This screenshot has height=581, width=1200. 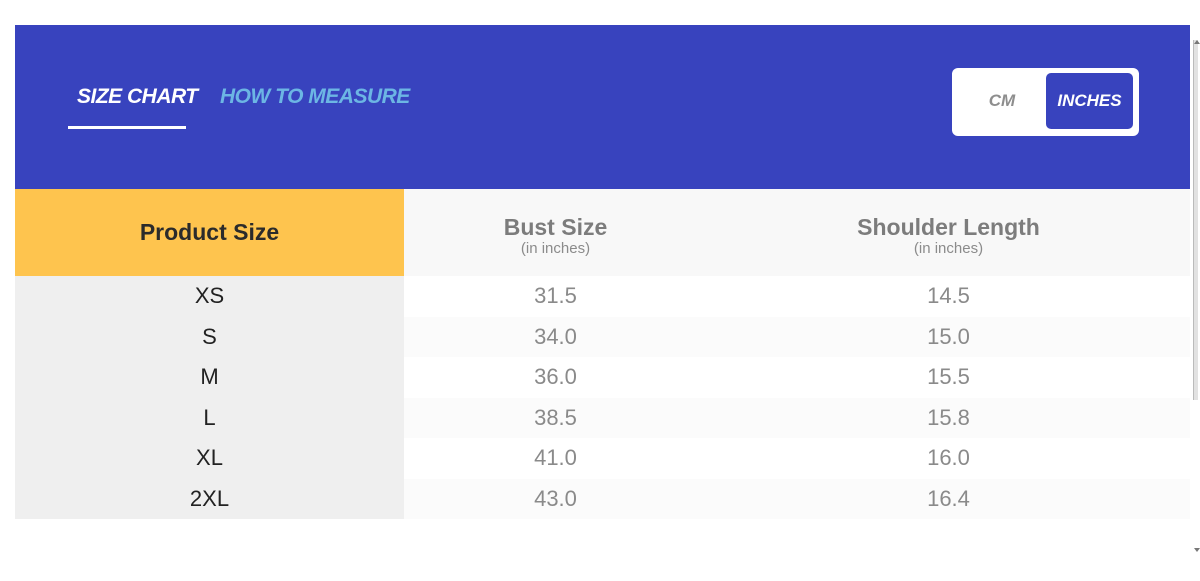 I want to click on bust-cell: 43.0, so click(x=555, y=498).